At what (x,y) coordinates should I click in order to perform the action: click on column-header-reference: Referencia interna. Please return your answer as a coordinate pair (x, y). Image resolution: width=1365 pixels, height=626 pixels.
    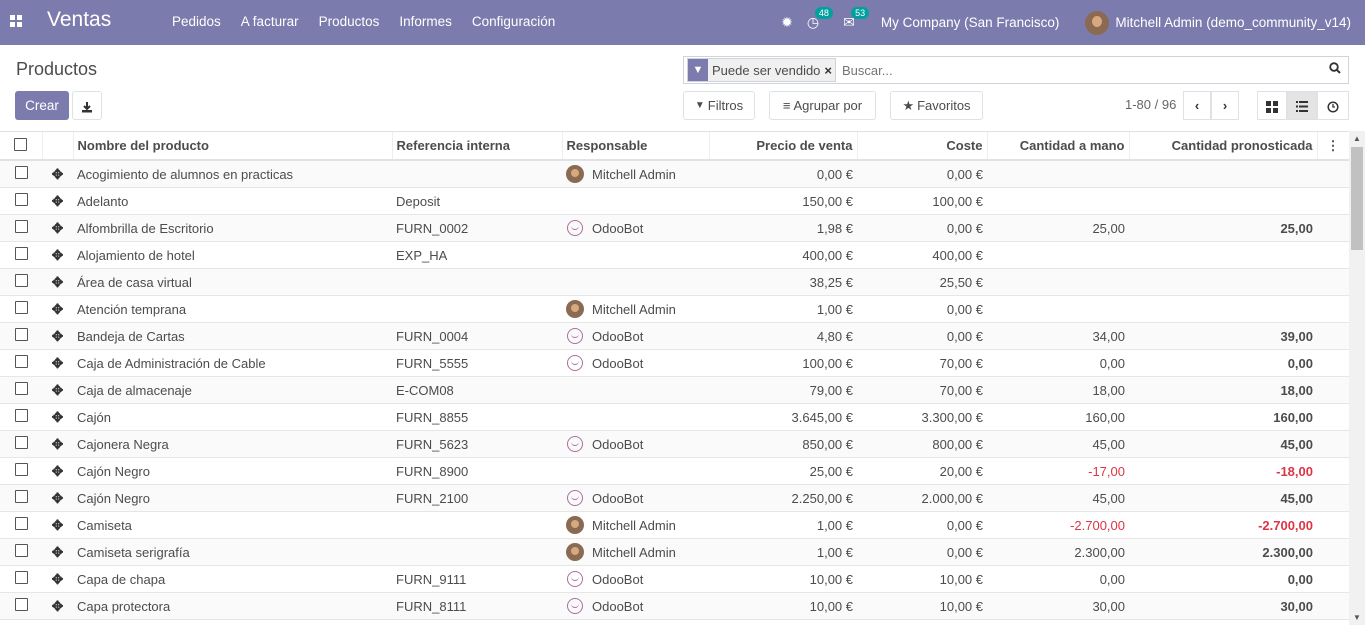
    Looking at the image, I should click on (477, 146).